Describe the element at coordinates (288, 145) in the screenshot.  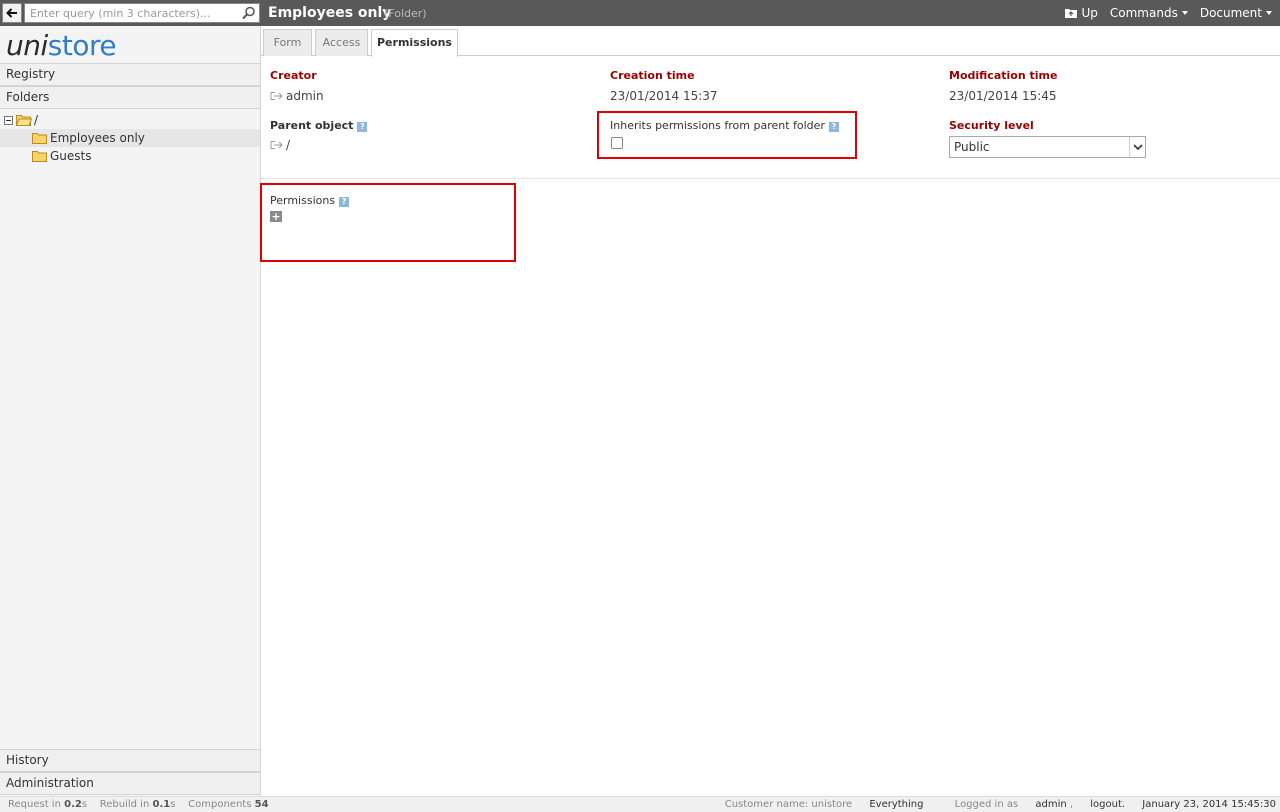
I see `parent-object-link: /` at that location.